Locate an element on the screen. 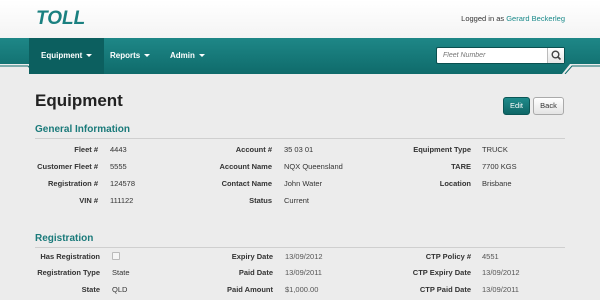 Image resolution: width=600 pixels, height=300 pixels. user-name-link: Gerard Beckerleg is located at coordinates (535, 18).